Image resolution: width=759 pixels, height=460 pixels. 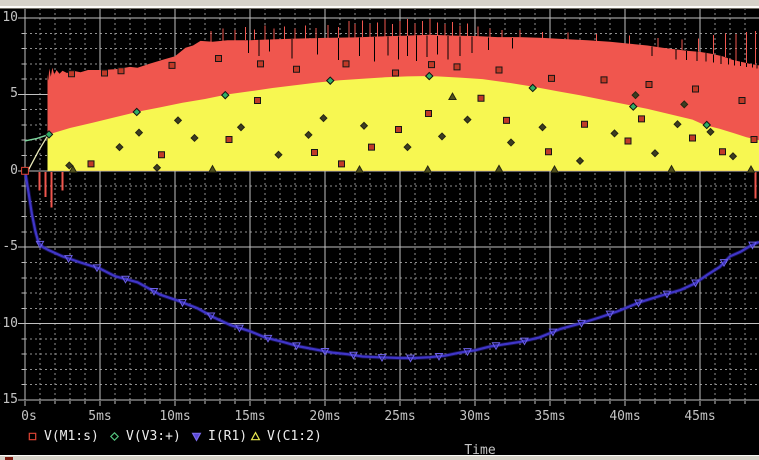 I want to click on y-tick-label: -10, so click(x=9, y=323).